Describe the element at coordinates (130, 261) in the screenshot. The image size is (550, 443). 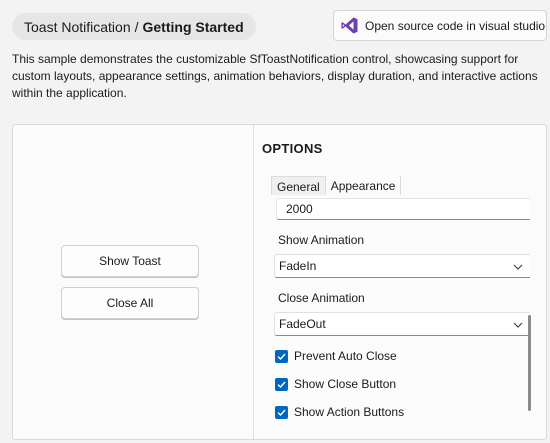
I see `show-toast-button: Show Toast` at that location.